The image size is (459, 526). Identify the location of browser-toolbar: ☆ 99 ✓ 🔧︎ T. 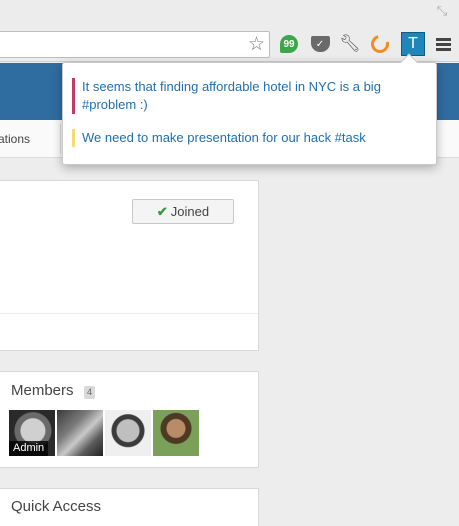
(229, 45).